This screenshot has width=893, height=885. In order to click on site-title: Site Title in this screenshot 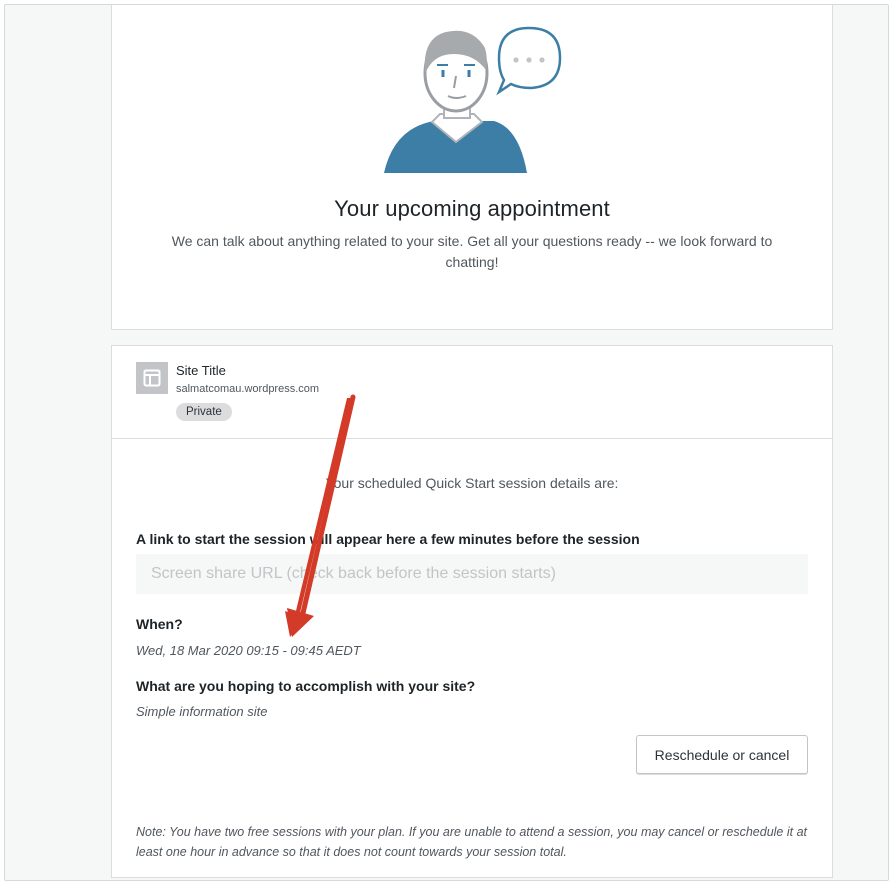, I will do `click(201, 370)`.